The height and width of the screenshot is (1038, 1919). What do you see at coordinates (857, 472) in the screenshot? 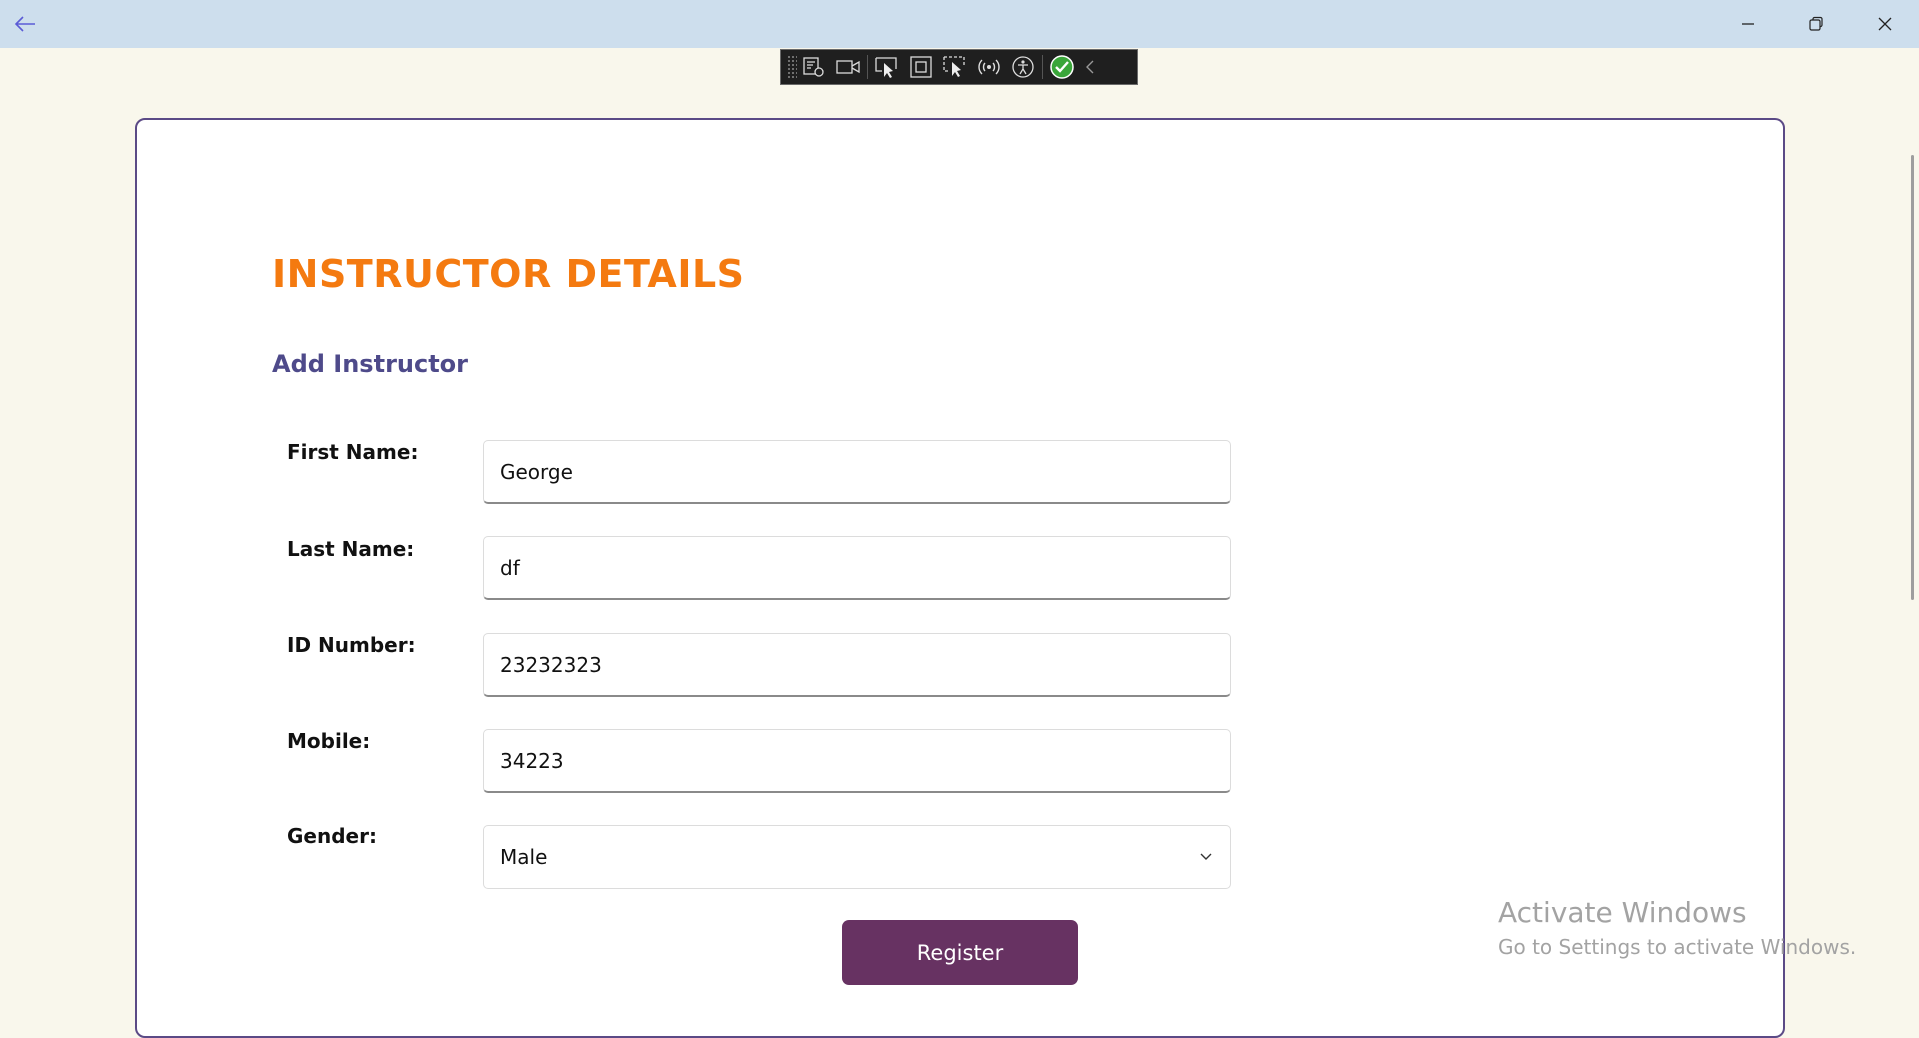
I see `first-name-input` at bounding box center [857, 472].